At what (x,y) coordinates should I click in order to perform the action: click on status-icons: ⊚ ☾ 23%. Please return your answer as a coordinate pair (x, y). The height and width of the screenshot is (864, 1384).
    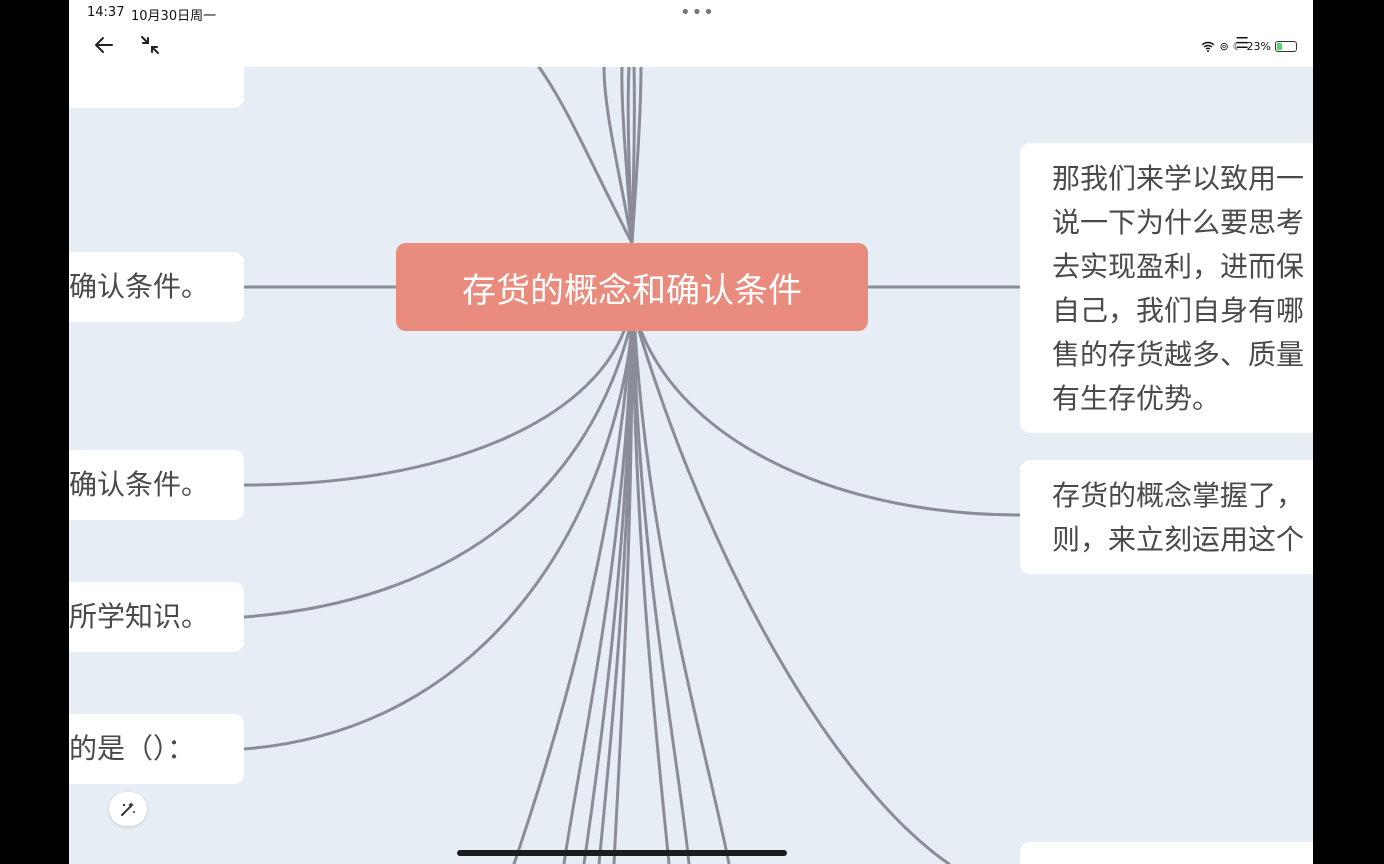
    Looking at the image, I should click on (1249, 46).